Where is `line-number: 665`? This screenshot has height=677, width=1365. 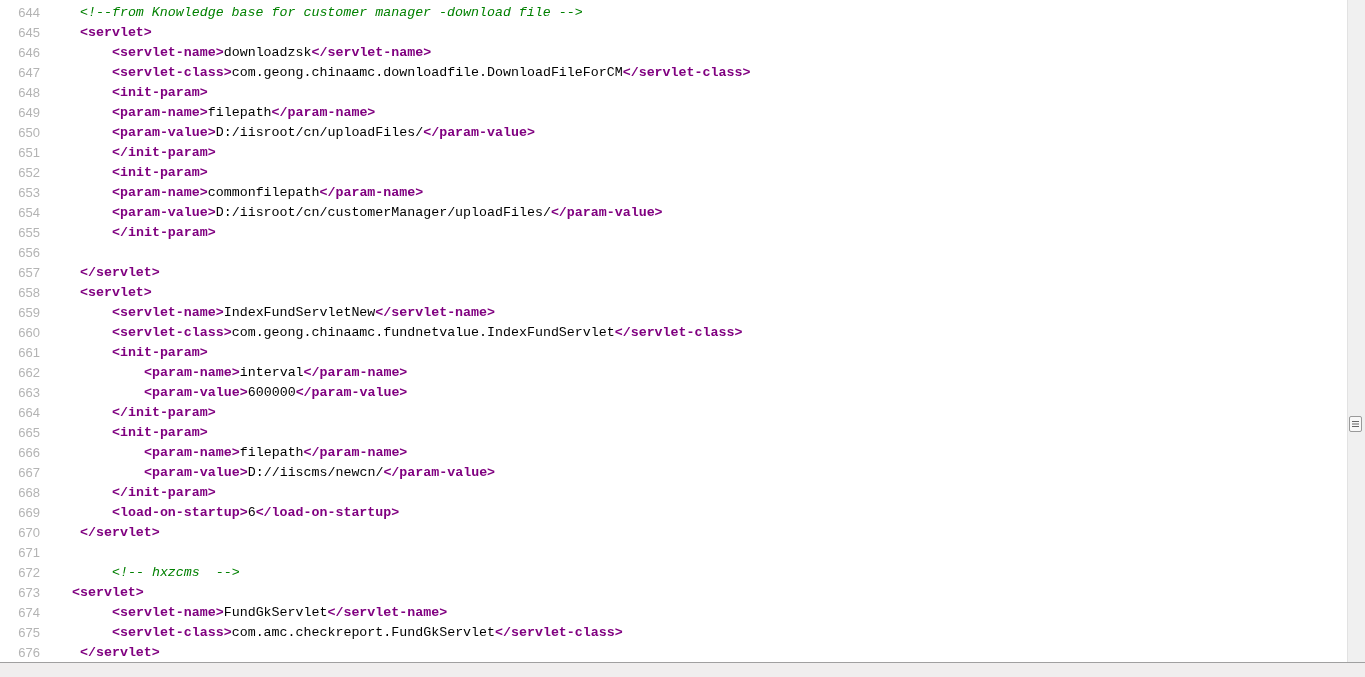
line-number: 665 is located at coordinates (28, 432).